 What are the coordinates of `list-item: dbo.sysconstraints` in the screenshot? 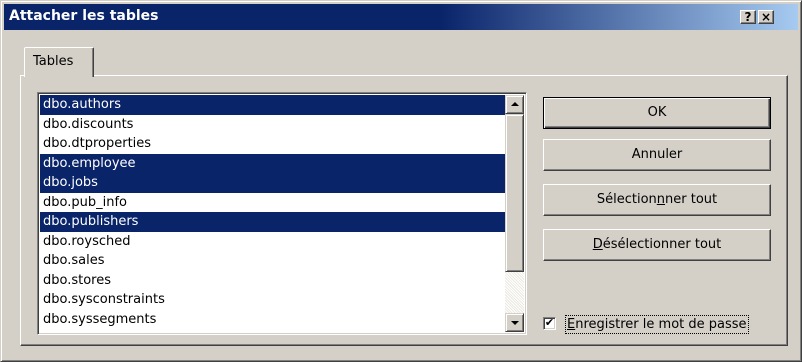 It's located at (272, 300).